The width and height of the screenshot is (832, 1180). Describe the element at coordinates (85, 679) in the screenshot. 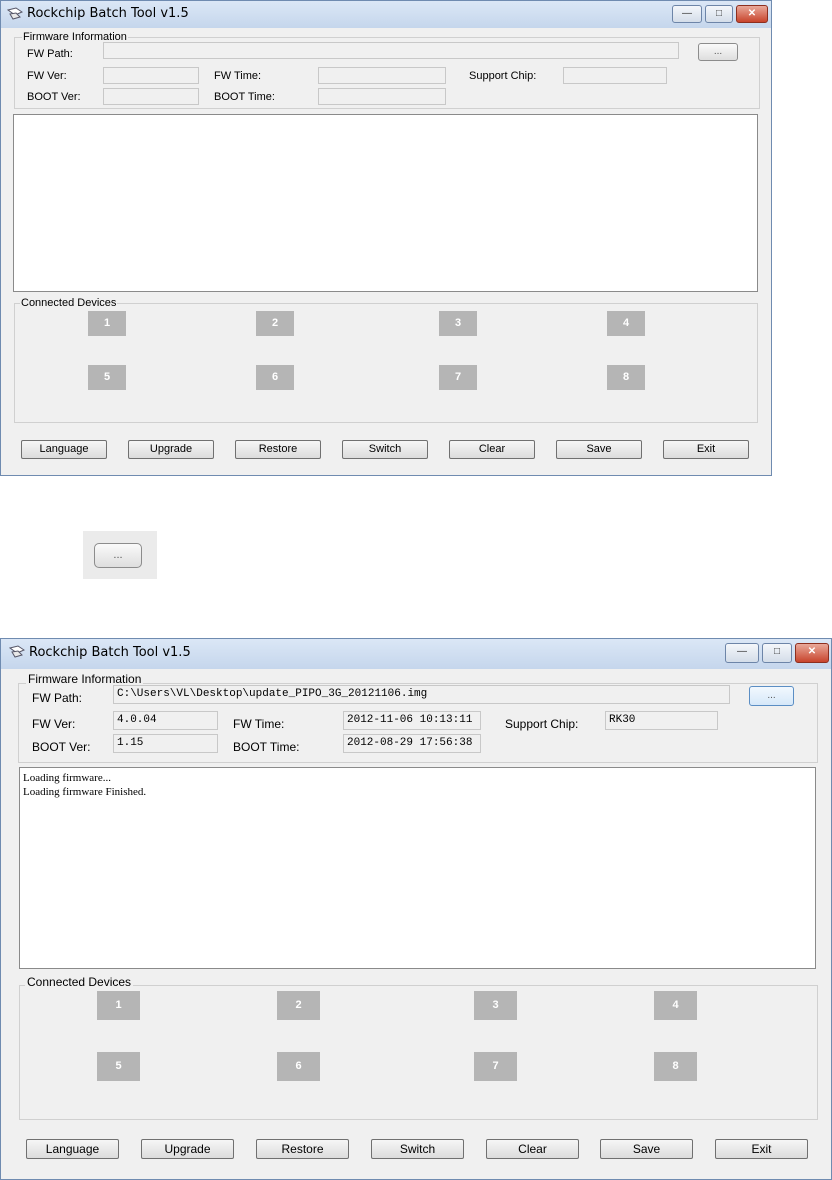

I see `firmware-info-title: Firmware Information` at that location.